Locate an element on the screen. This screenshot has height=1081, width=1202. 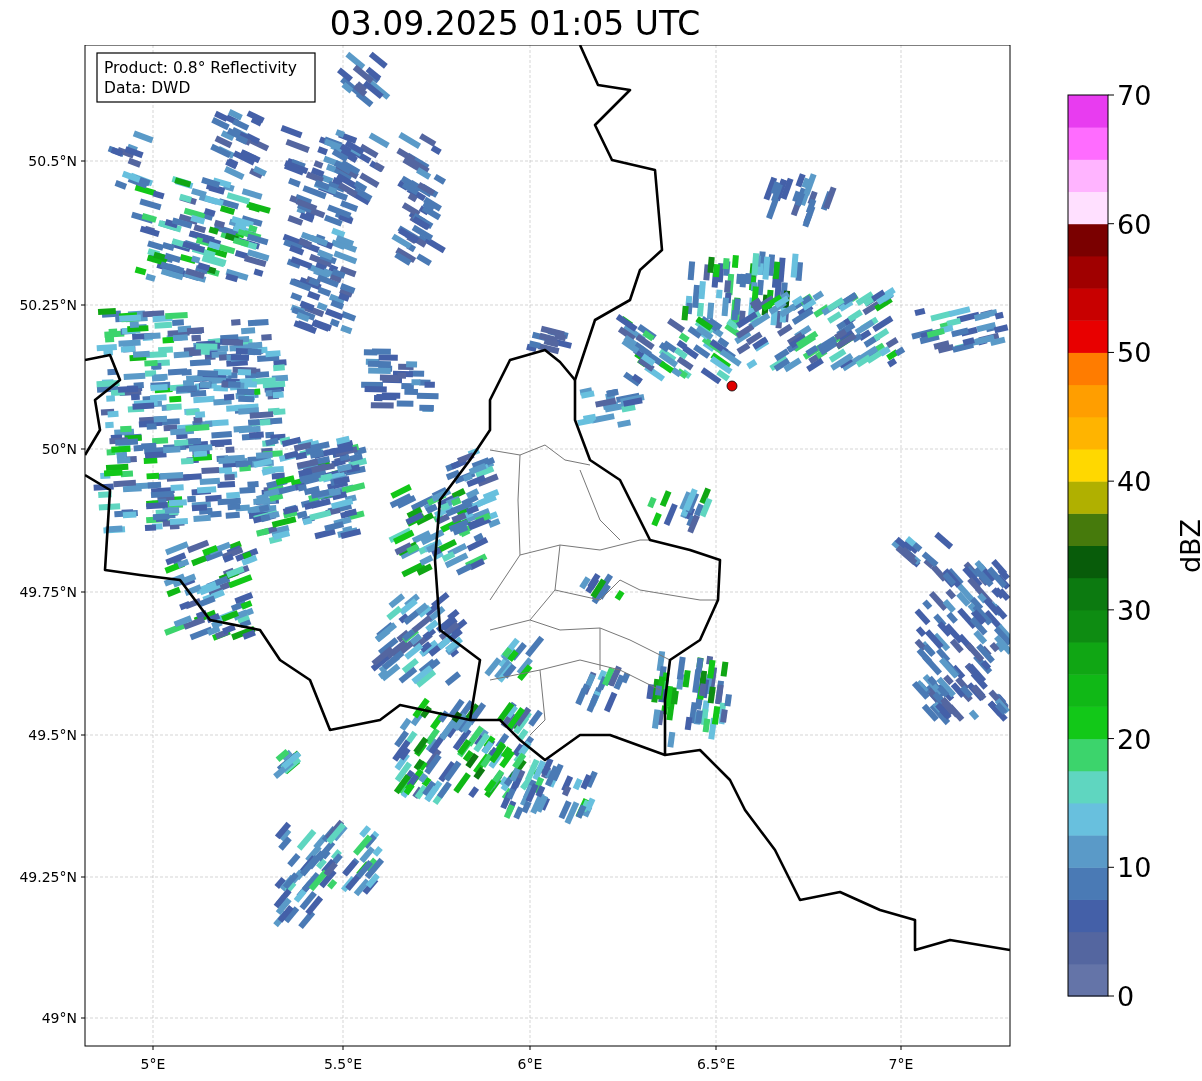
y-tick-label: 50.25°N is located at coordinates (48, 305).